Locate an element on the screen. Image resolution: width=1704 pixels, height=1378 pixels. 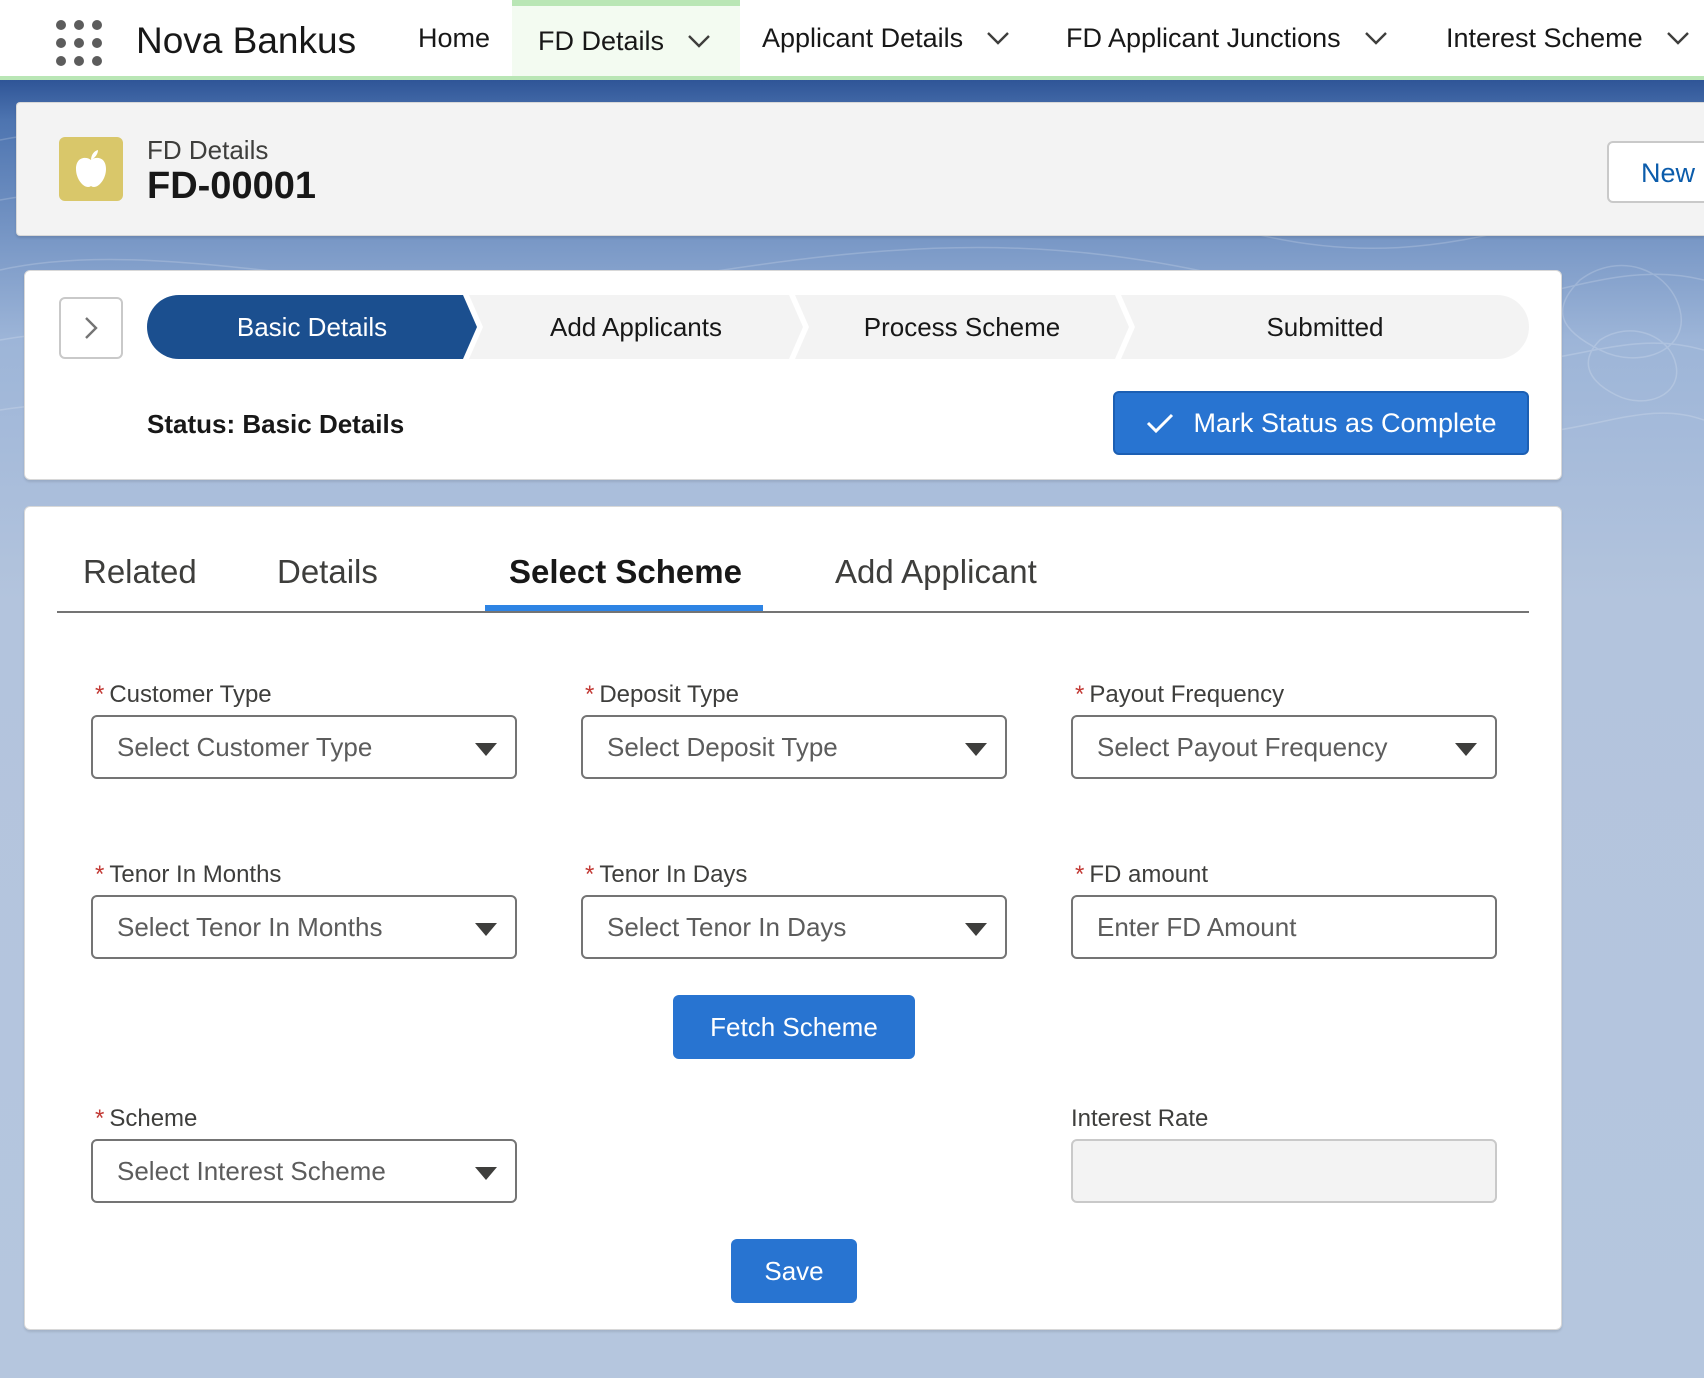
app-name: Nova Bankus is located at coordinates (246, 40).